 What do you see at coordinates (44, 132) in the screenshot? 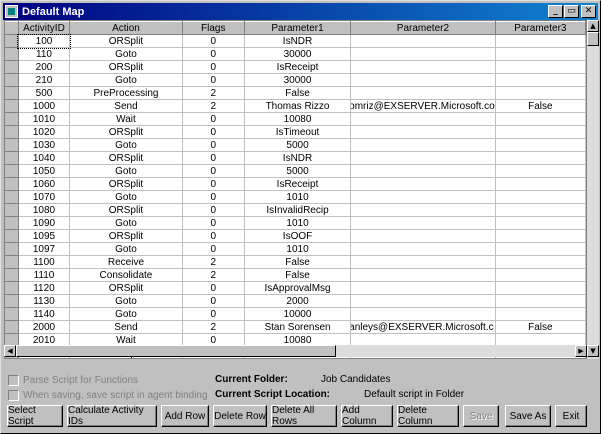
I see `grid-cell: 1020` at bounding box center [44, 132].